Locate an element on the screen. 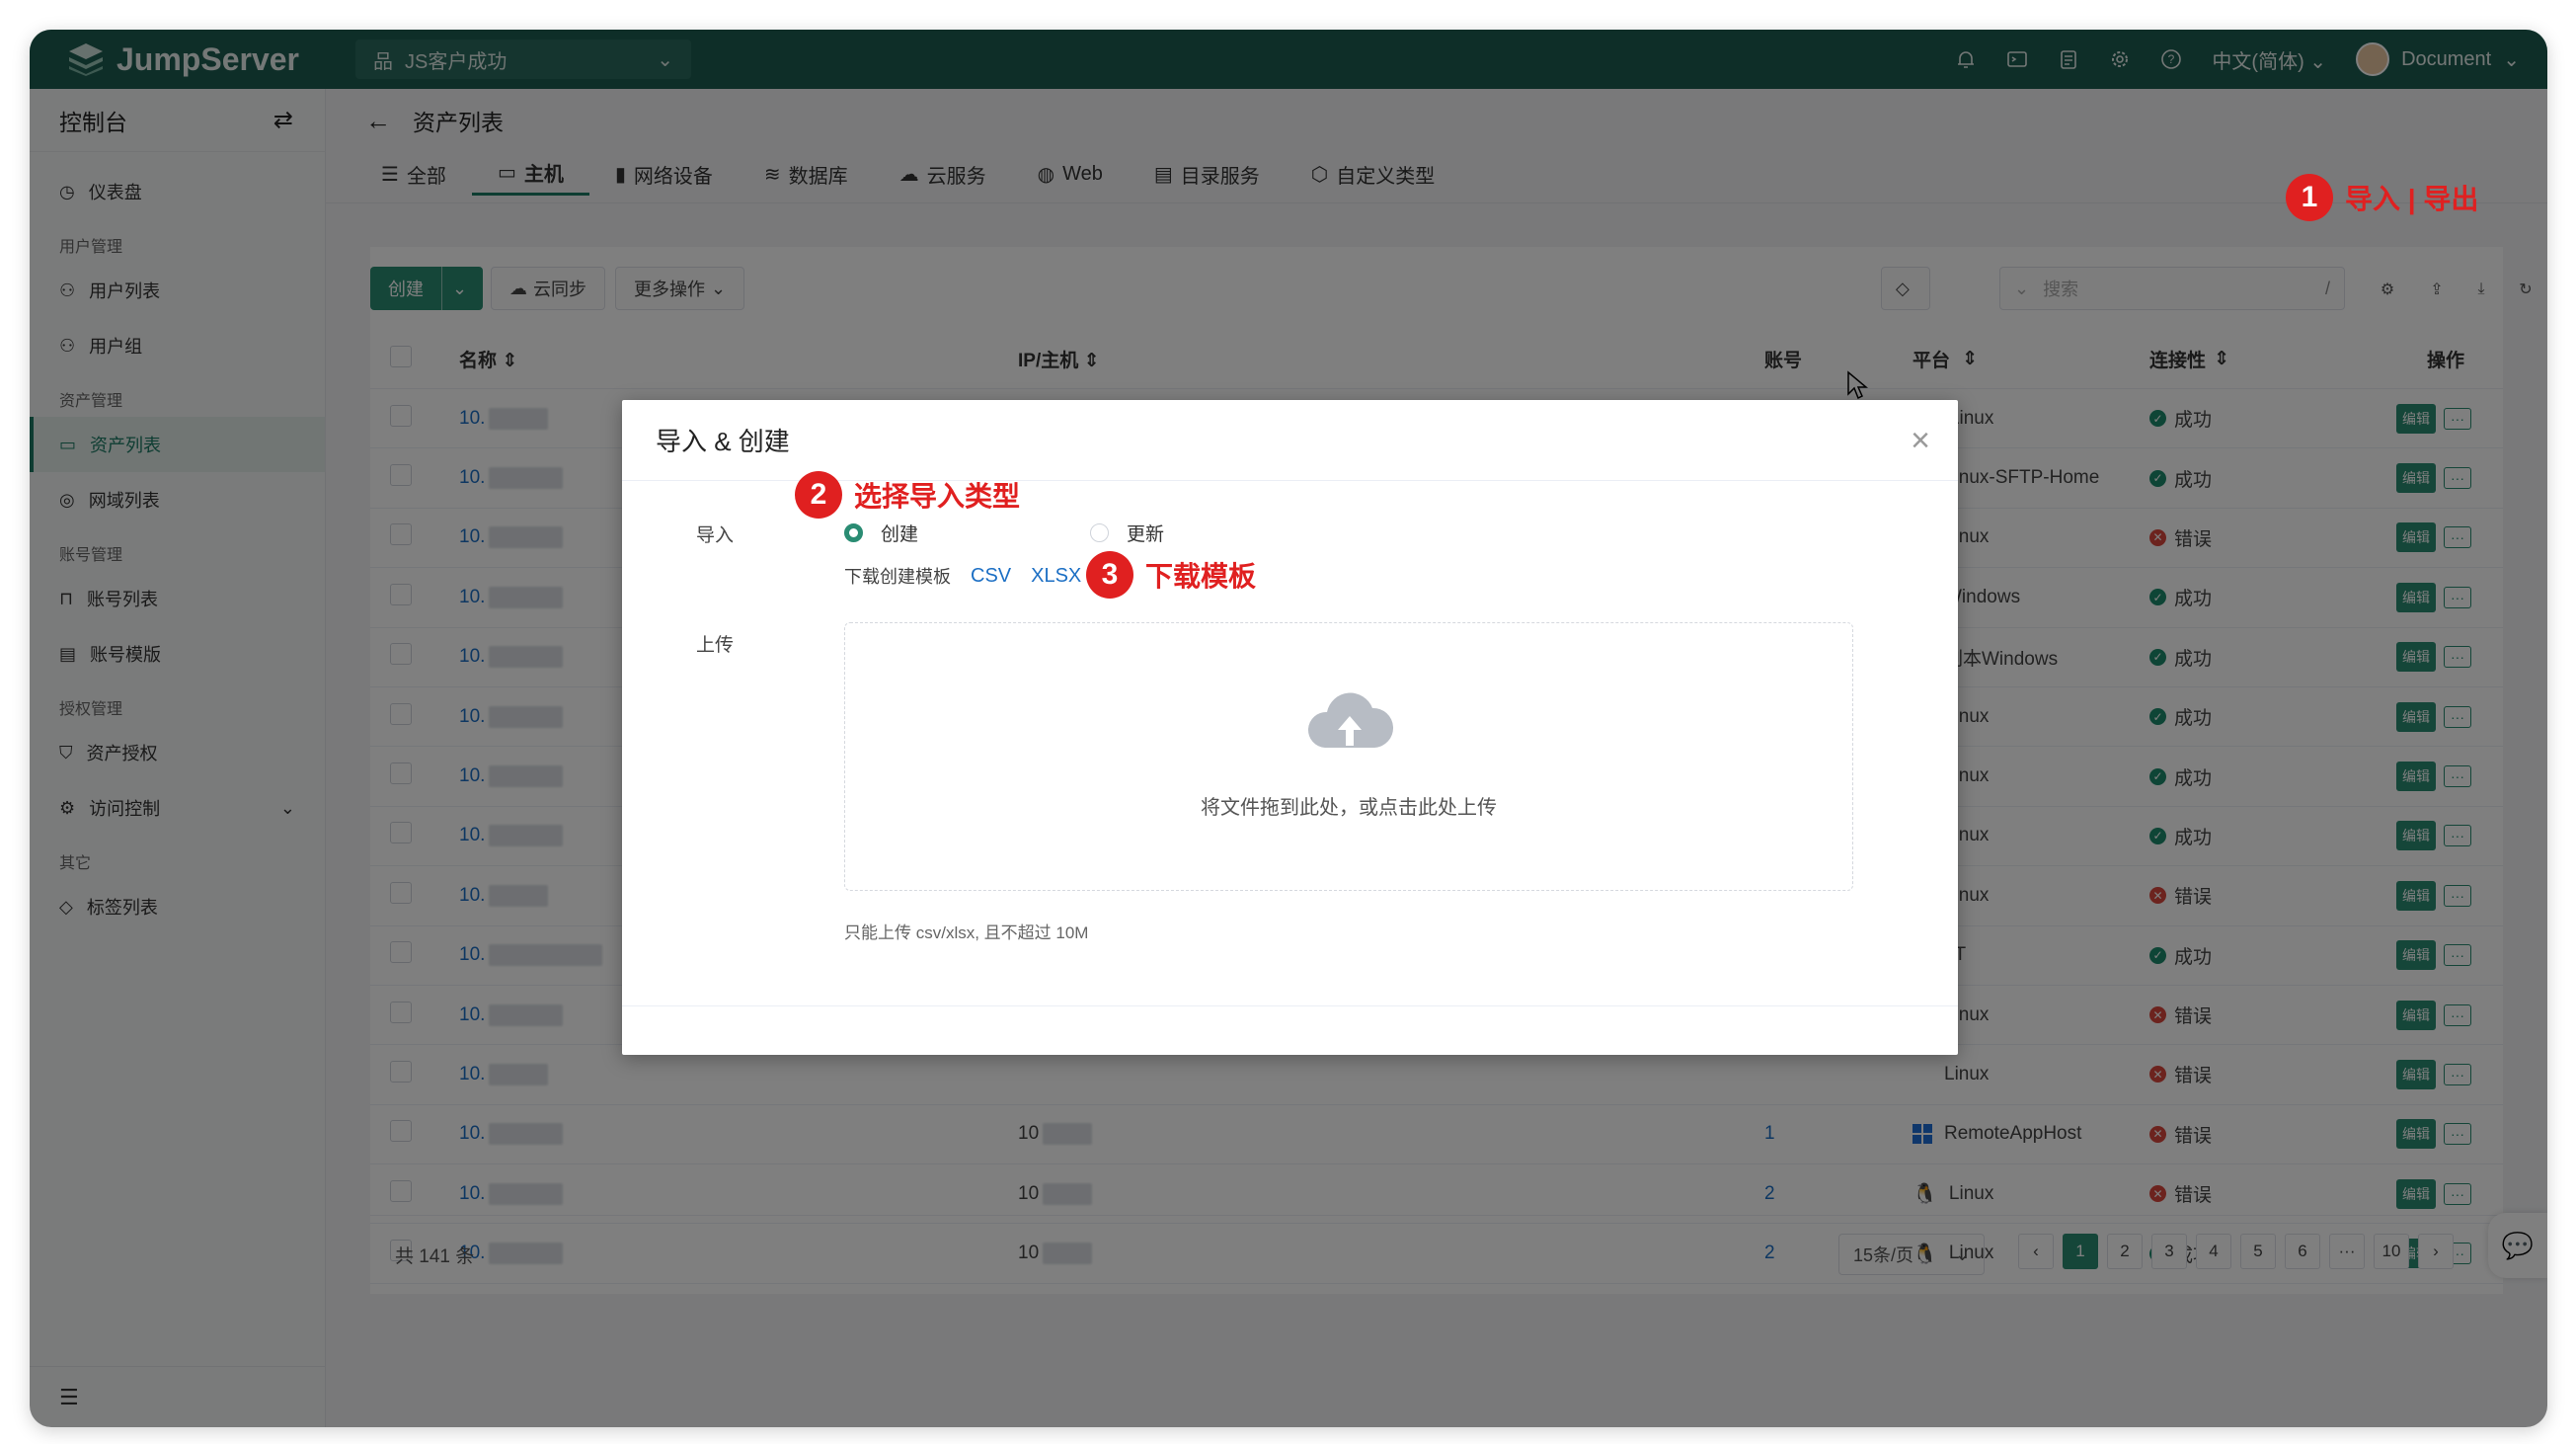  cloud-upload-icon is located at coordinates (1350, 720).